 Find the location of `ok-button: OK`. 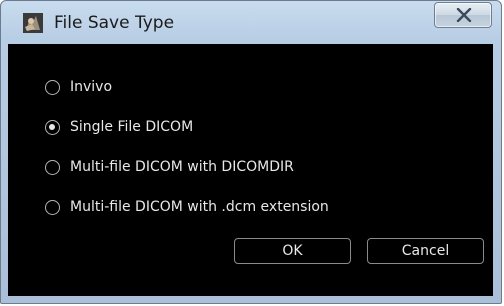

ok-button: OK is located at coordinates (292, 251).